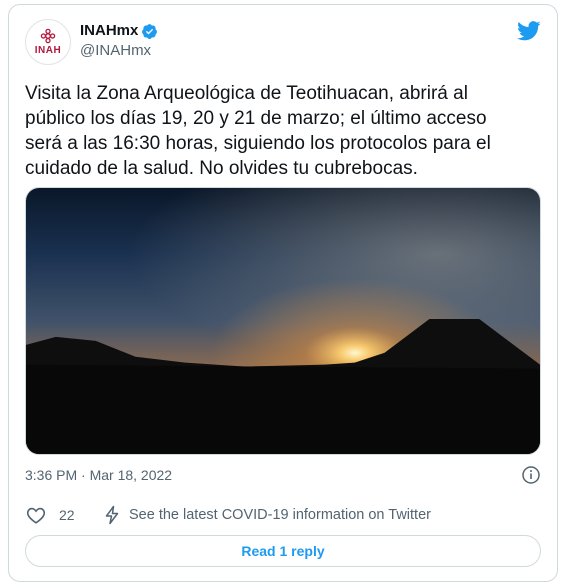 The image size is (566, 588). What do you see at coordinates (109, 31) in the screenshot?
I see `author-display-name: INAHmx` at bounding box center [109, 31].